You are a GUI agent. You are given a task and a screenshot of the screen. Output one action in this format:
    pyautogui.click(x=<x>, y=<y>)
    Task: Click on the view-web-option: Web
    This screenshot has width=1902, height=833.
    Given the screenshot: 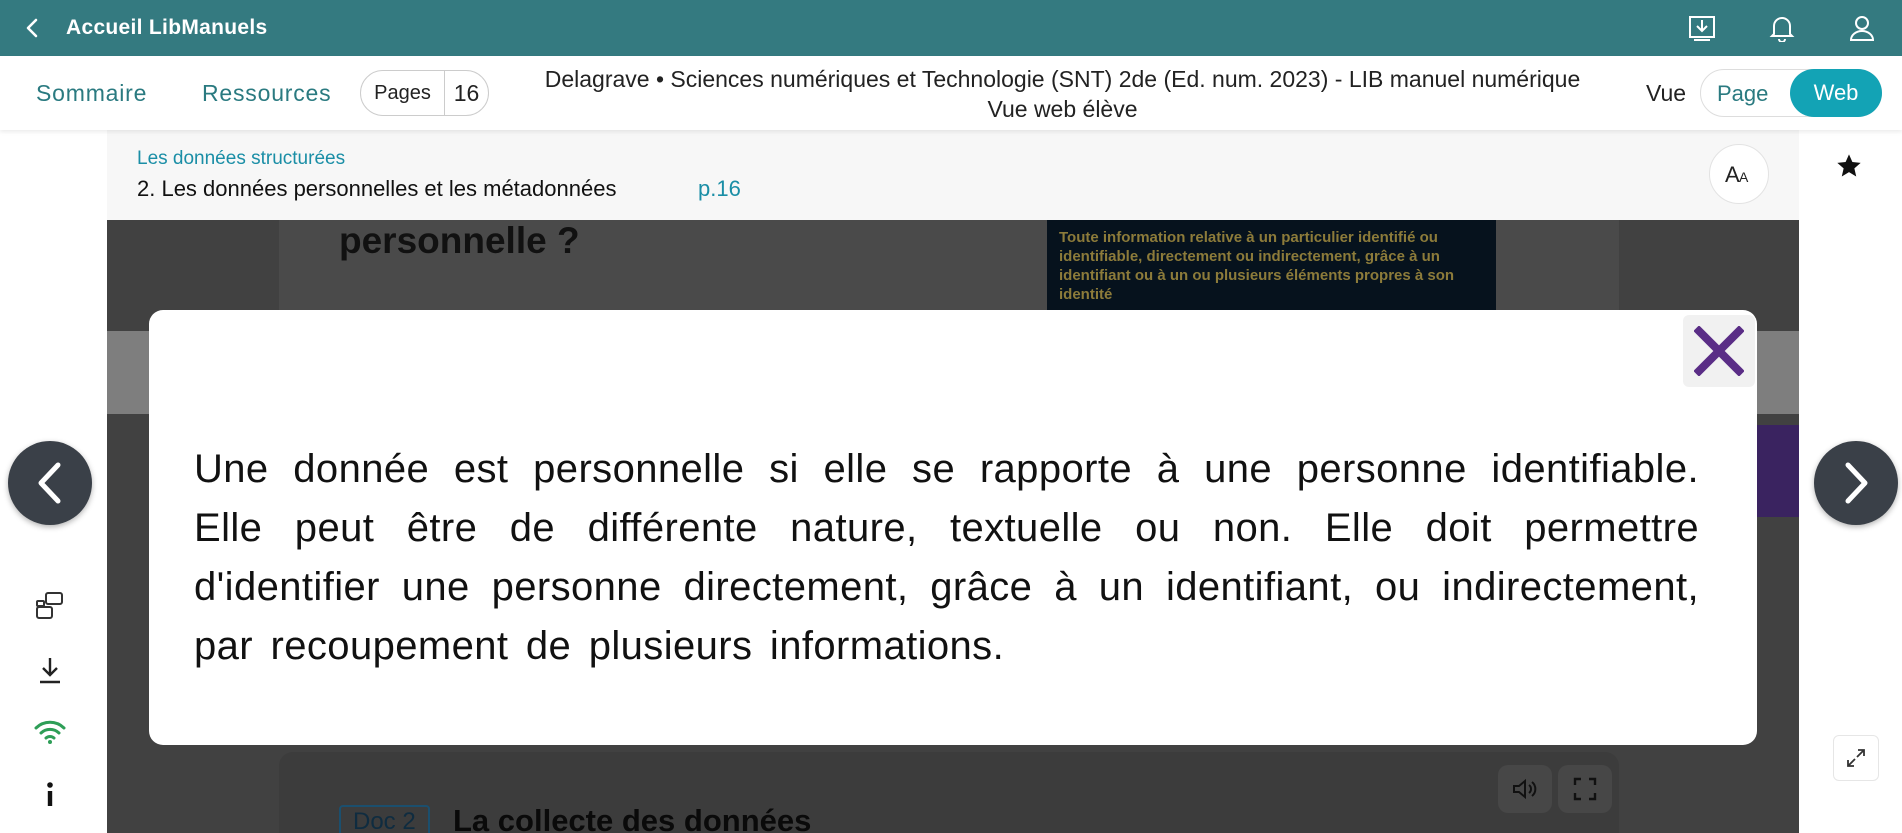 What is the action you would take?
    pyautogui.click(x=1836, y=93)
    